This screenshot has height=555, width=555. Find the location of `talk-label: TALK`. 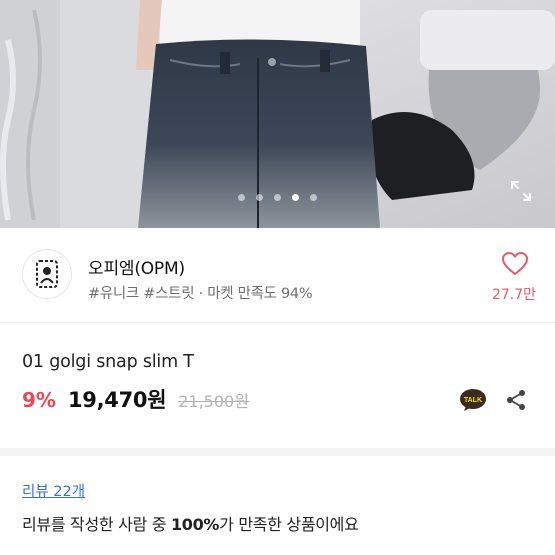

talk-label: TALK is located at coordinates (473, 400).